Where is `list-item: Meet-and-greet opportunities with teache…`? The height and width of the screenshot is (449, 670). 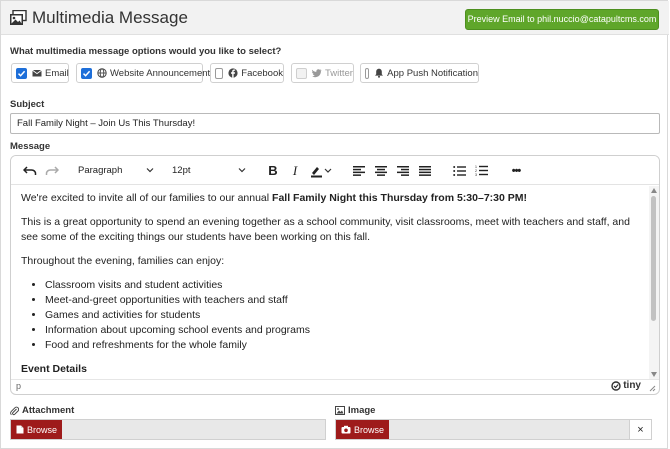
list-item: Meet-and-greet opportunities with teache… is located at coordinates (342, 300).